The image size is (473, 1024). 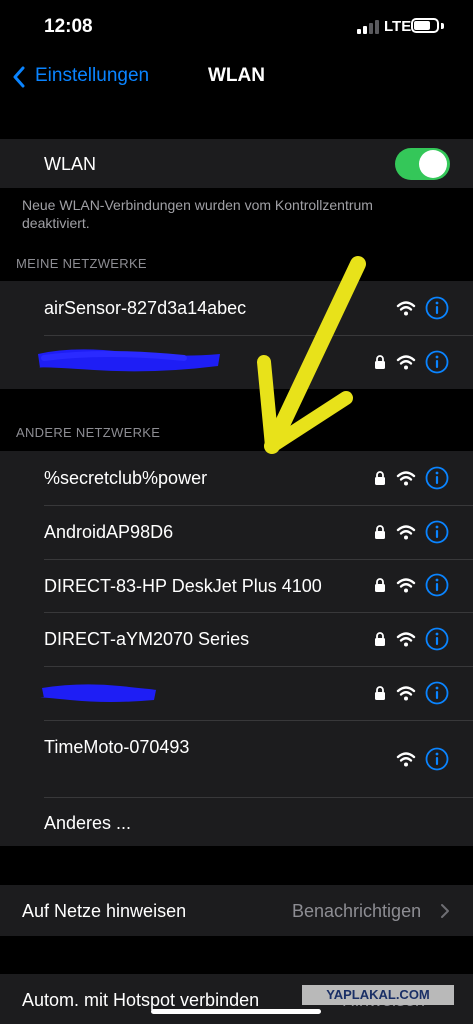 I want to click on network-name: TimeMoto-070493, so click(x=117, y=747).